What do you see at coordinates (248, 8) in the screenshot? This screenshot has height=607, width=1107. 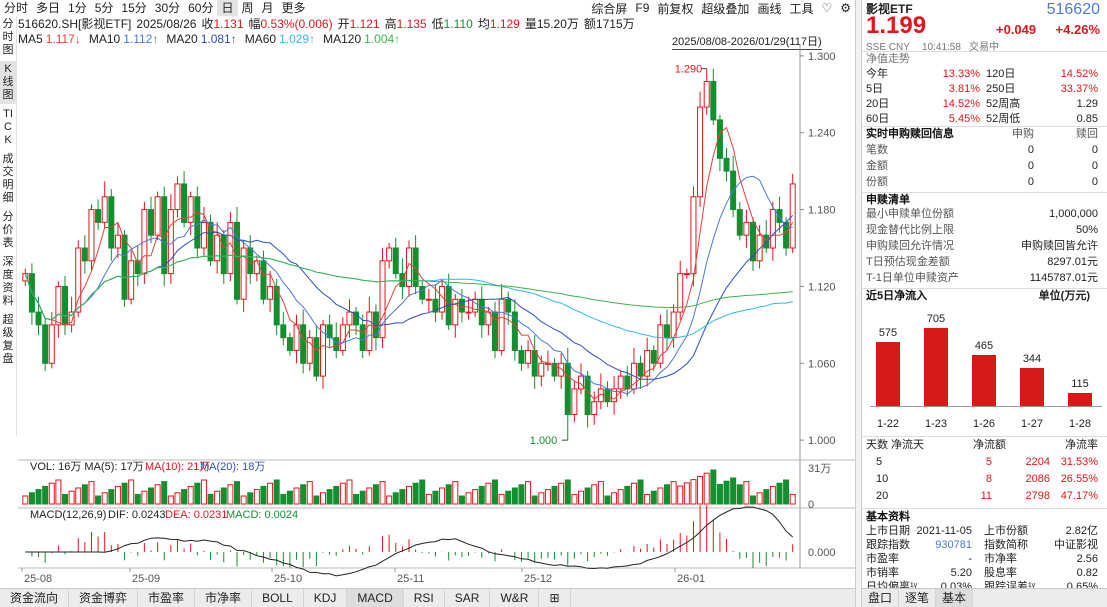 I see `timeframe-tab: 周` at bounding box center [248, 8].